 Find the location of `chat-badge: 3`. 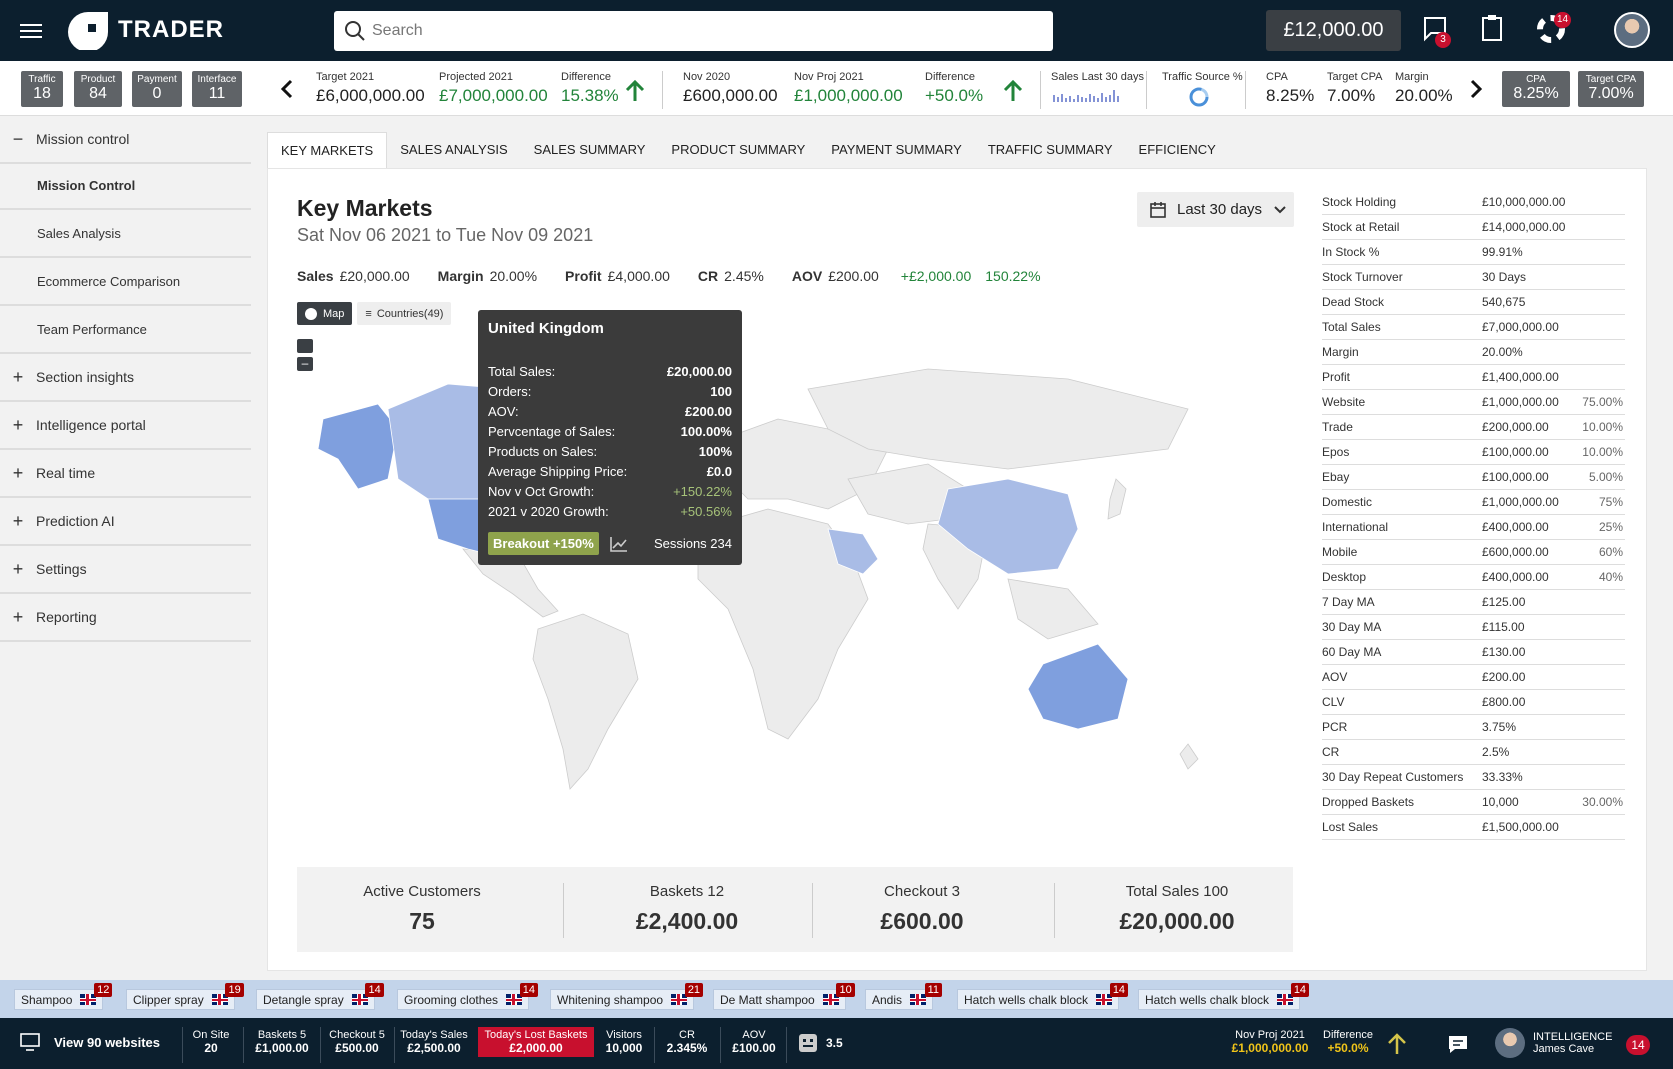

chat-badge: 3 is located at coordinates (1443, 40).